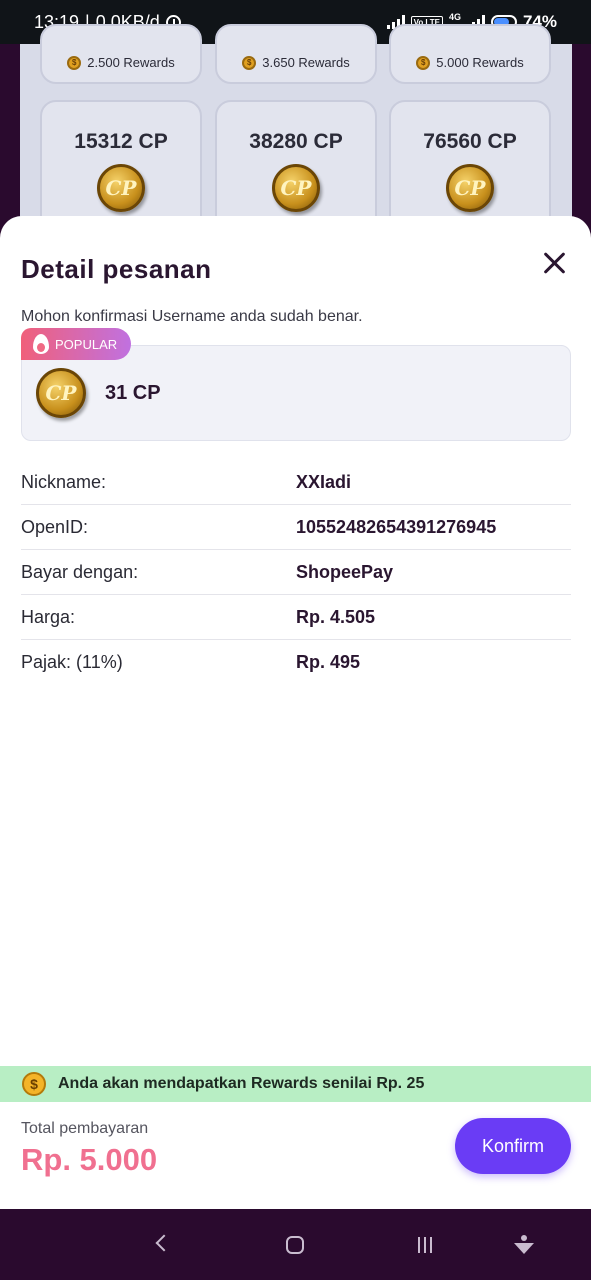 Image resolution: width=591 pixels, height=1280 pixels. Describe the element at coordinates (64, 481) in the screenshot. I see `info-label: Nickname:` at that location.